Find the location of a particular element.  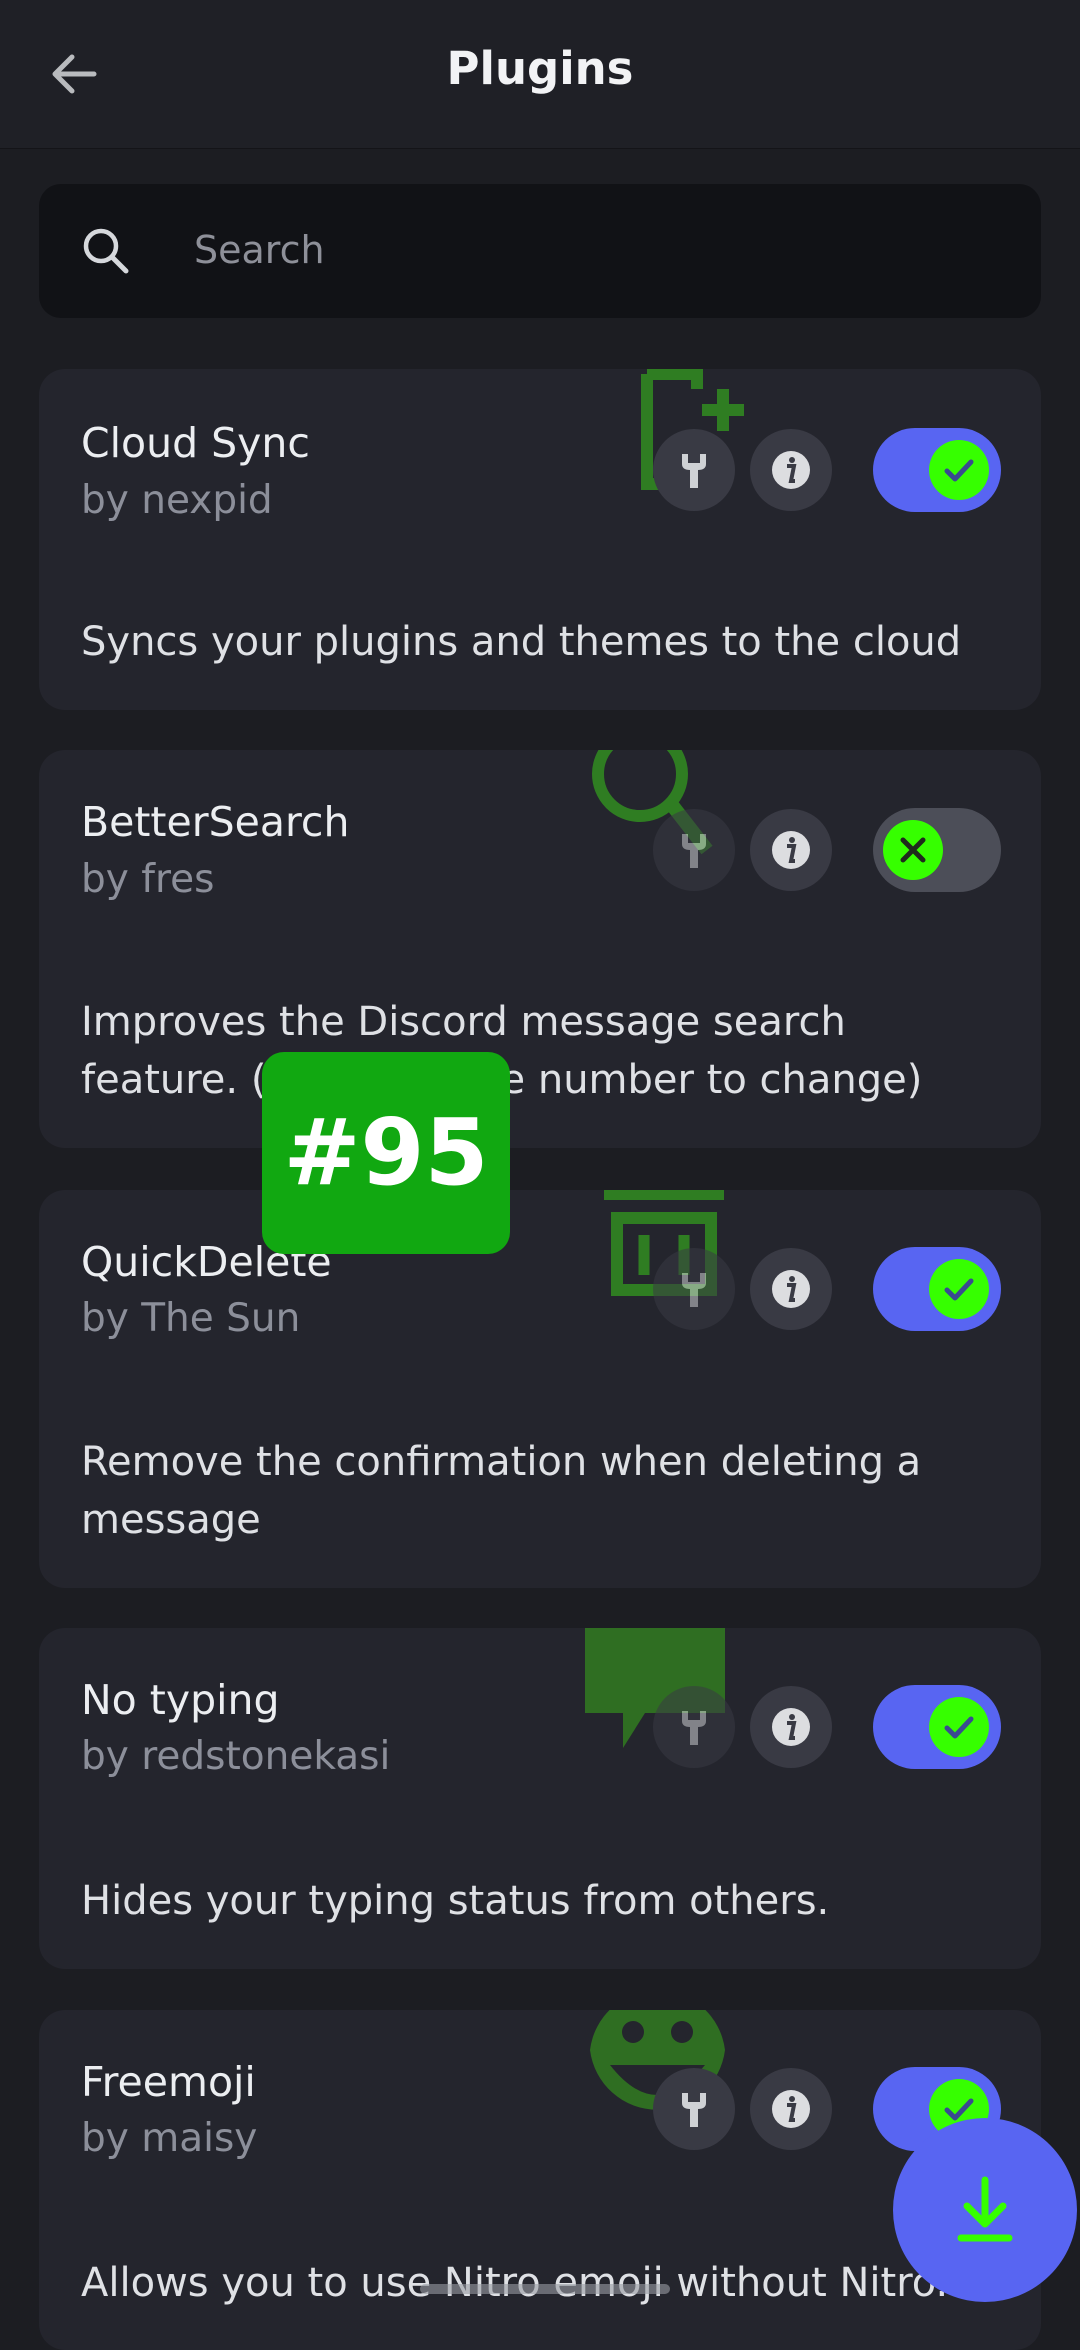

x-icon is located at coordinates (913, 850).